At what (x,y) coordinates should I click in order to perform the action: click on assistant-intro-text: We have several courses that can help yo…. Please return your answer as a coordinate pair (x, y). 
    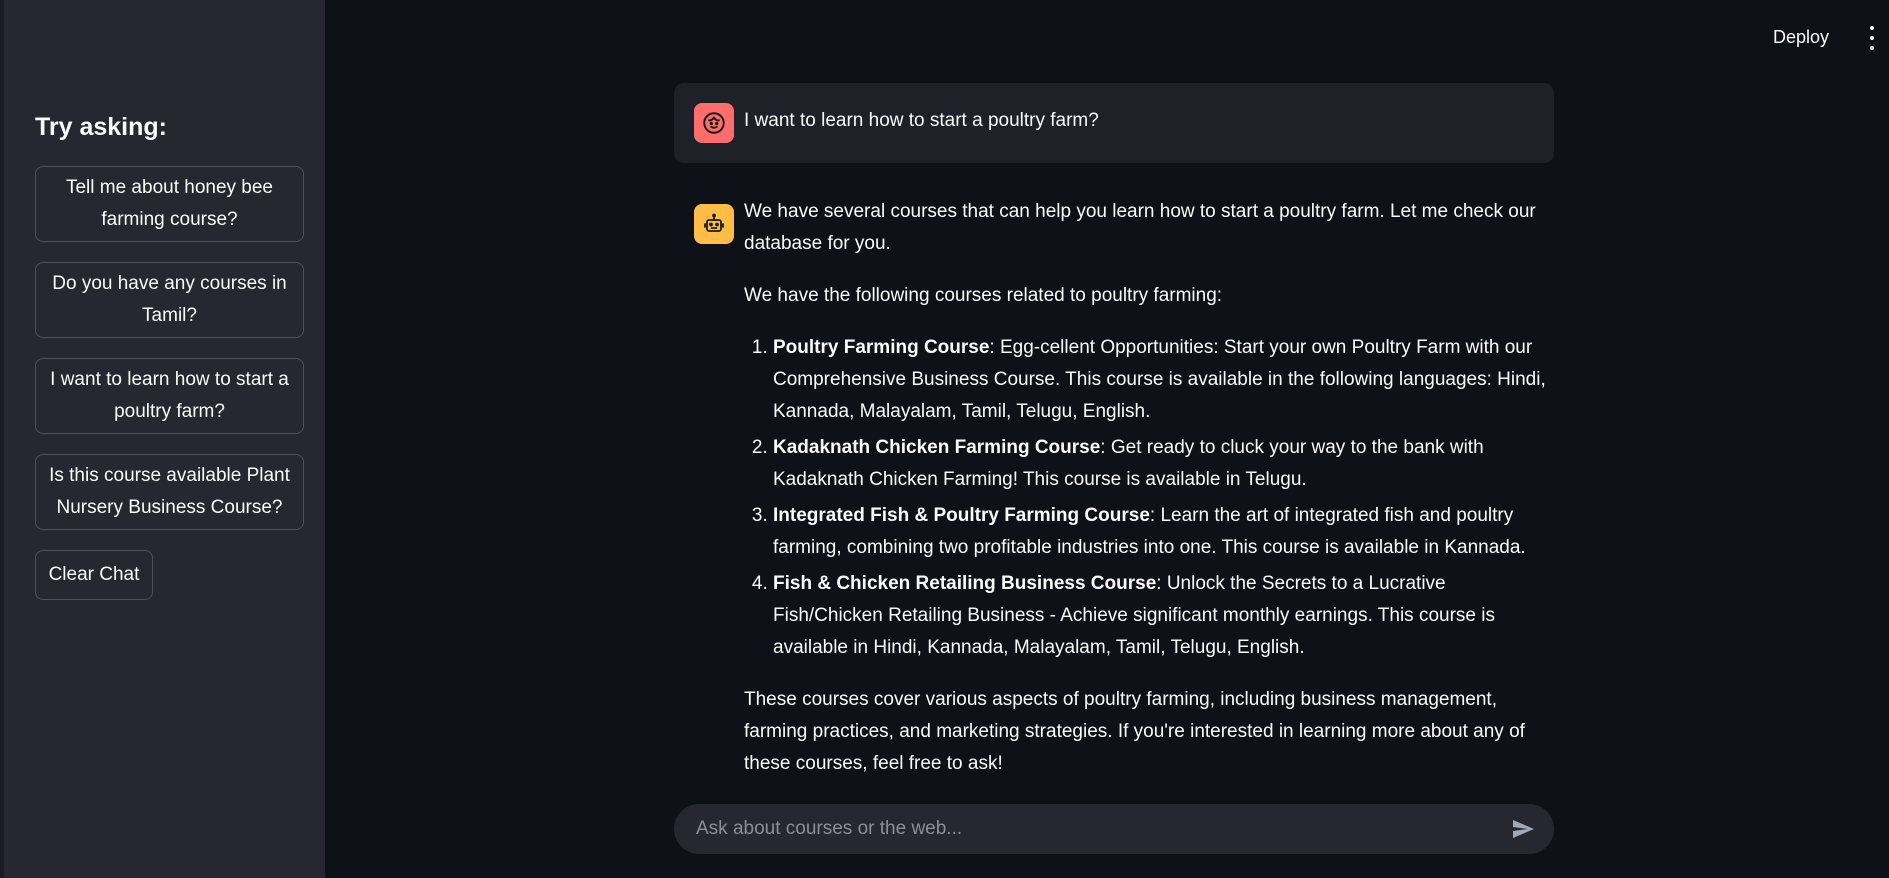
    Looking at the image, I should click on (1140, 227).